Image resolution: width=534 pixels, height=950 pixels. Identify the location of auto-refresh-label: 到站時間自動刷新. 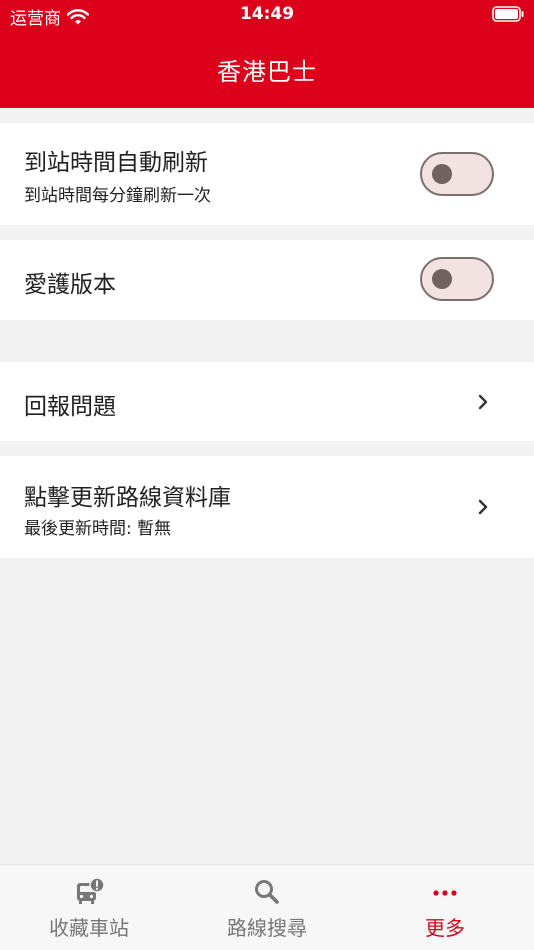
(116, 163).